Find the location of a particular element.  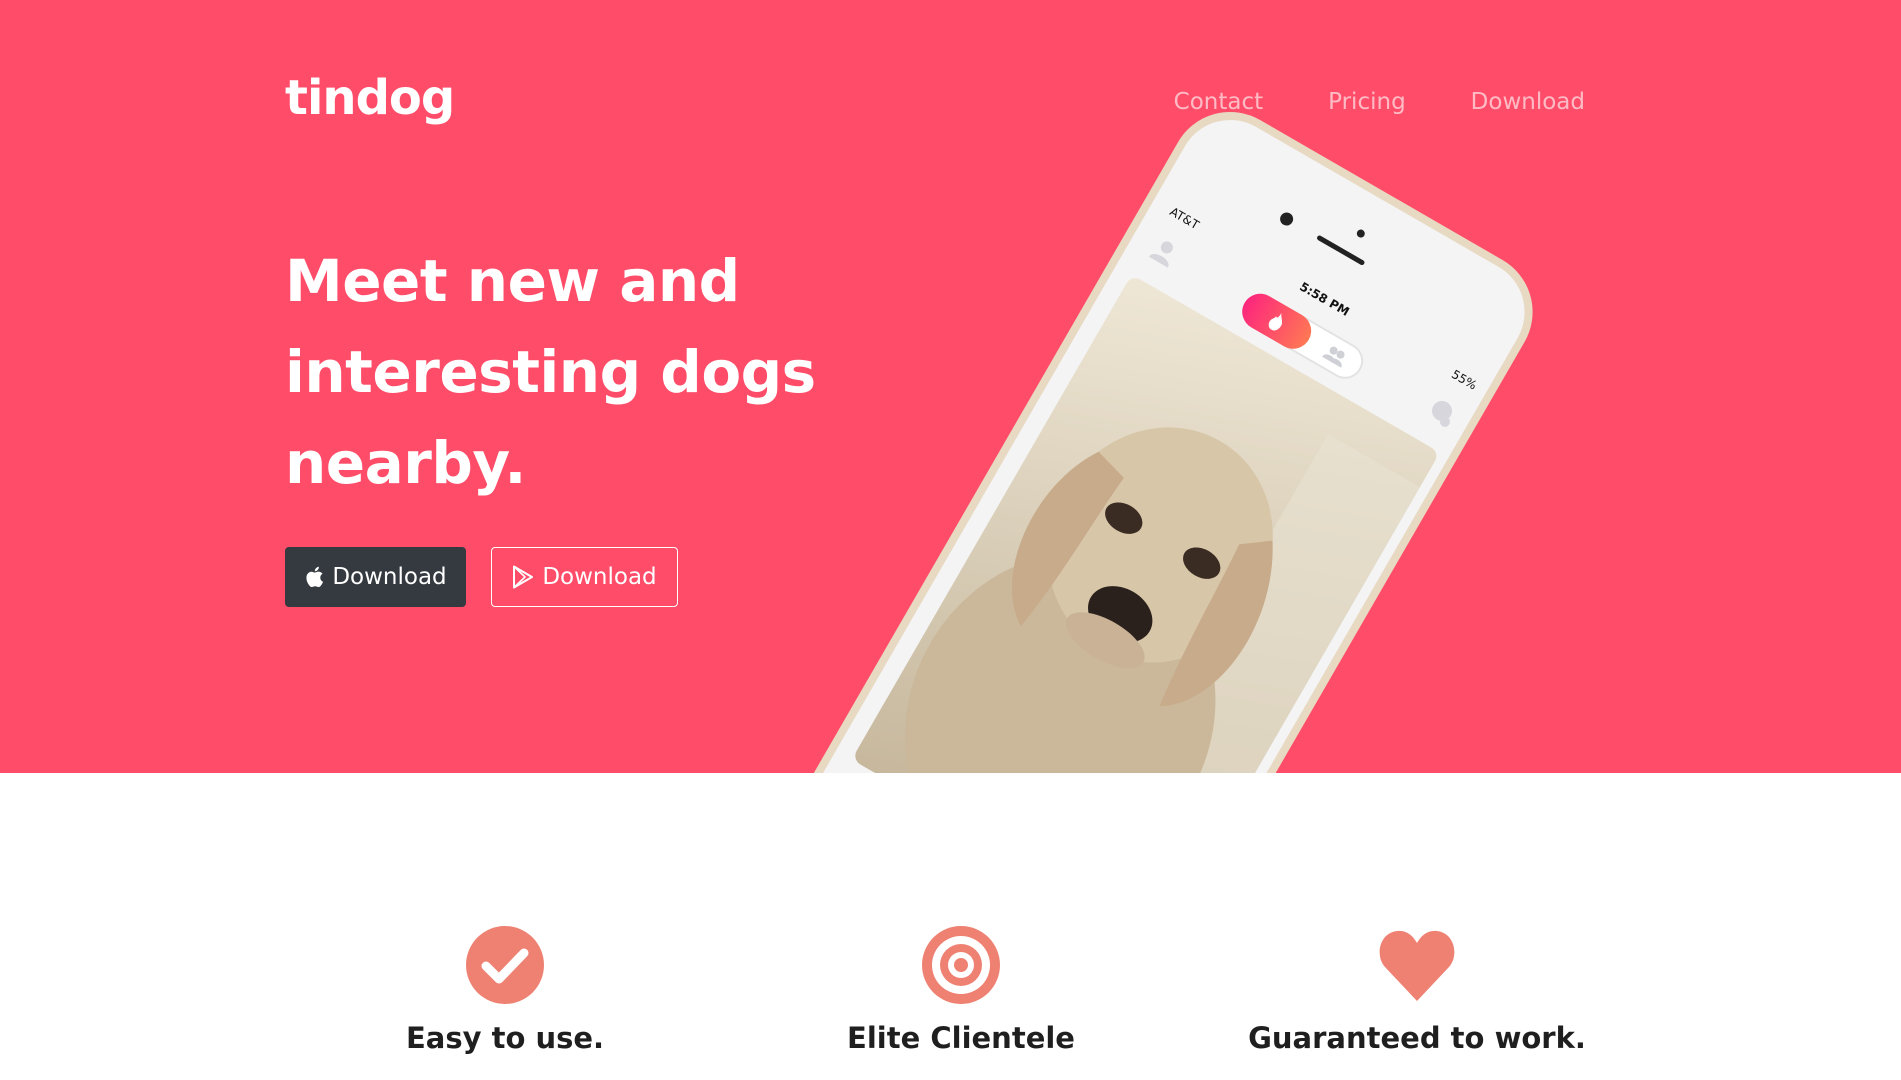

google-play-icon is located at coordinates (523, 577).